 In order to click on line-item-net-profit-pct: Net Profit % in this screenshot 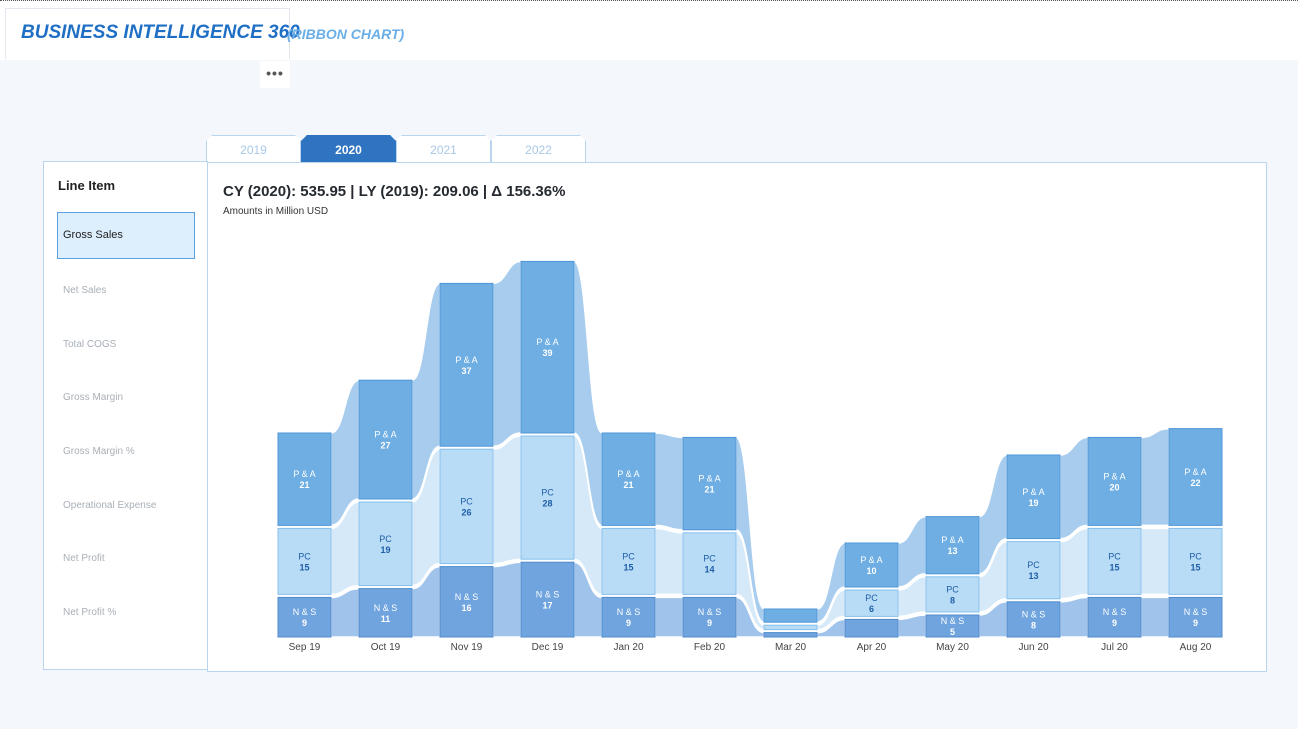, I will do `click(126, 612)`.